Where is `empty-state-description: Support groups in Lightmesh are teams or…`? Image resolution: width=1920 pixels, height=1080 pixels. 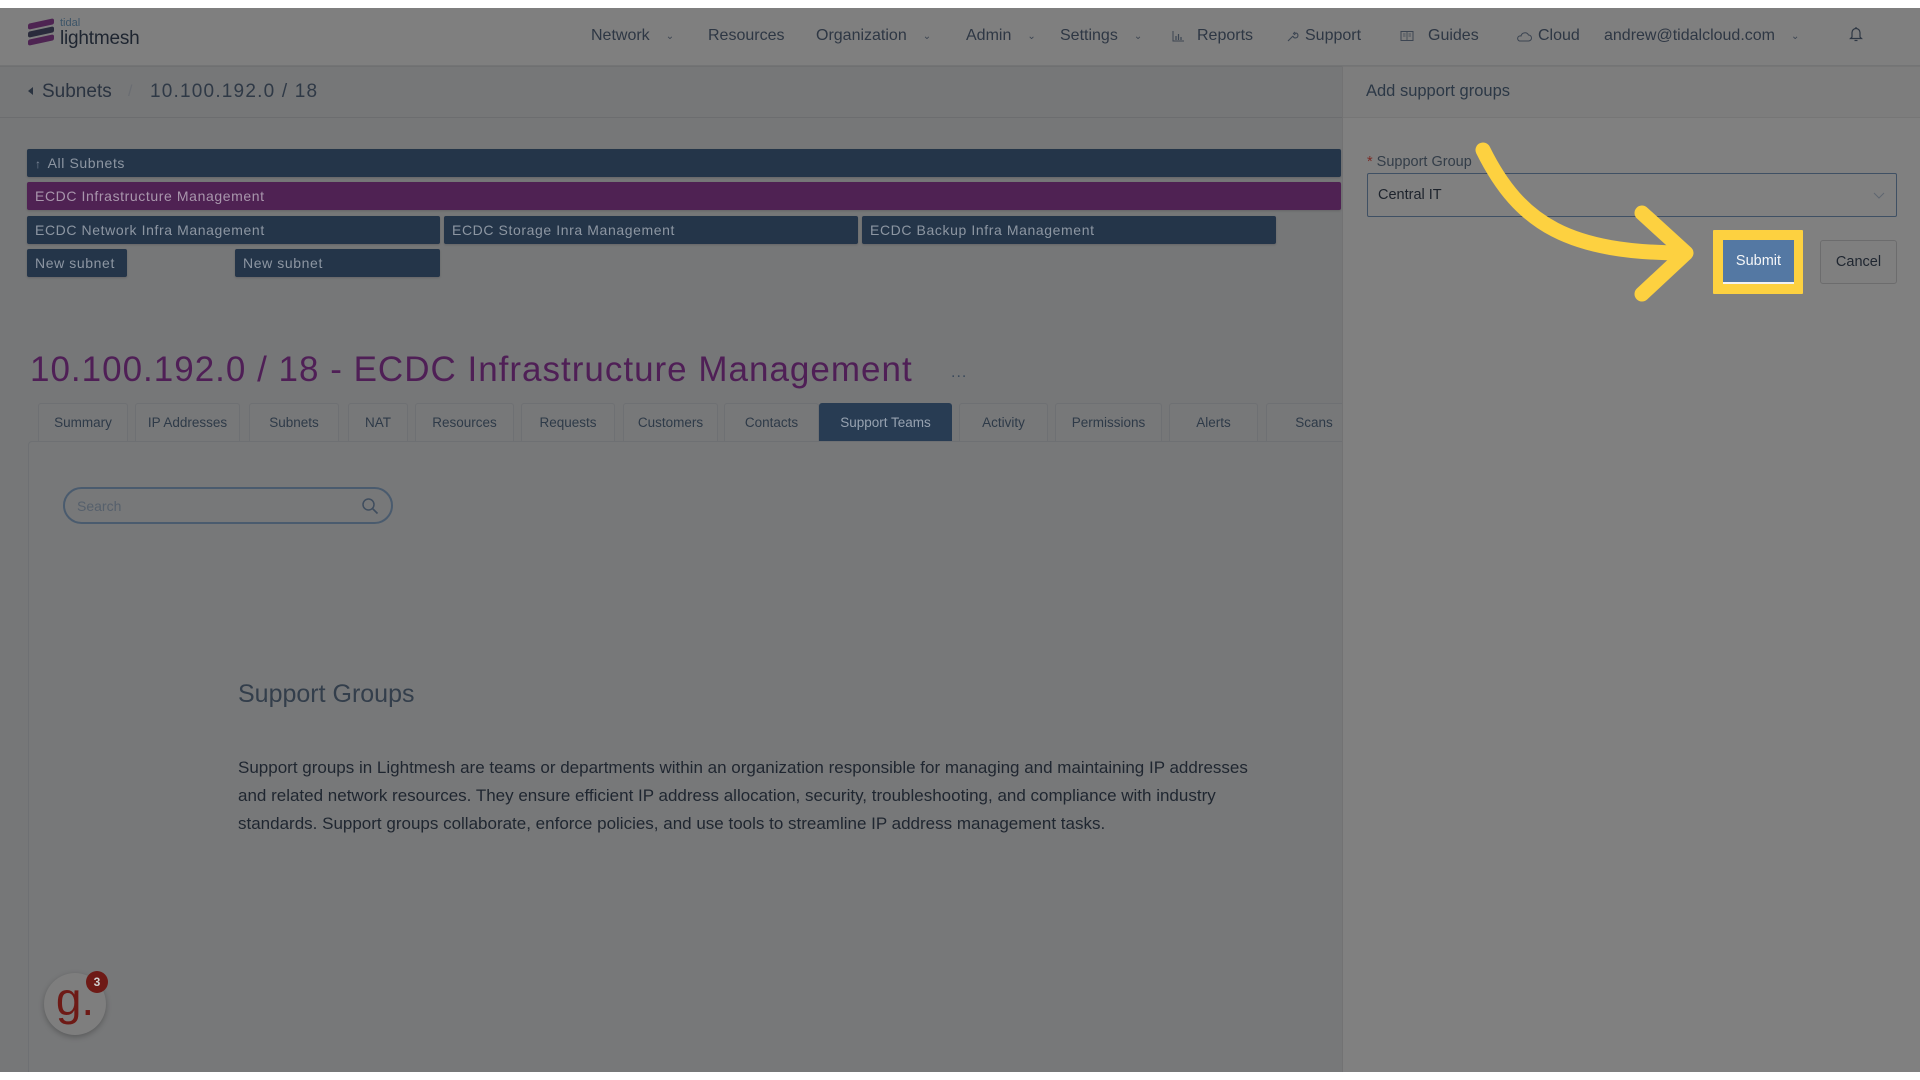 empty-state-description: Support groups in Lightmesh are teams or… is located at coordinates (743, 795).